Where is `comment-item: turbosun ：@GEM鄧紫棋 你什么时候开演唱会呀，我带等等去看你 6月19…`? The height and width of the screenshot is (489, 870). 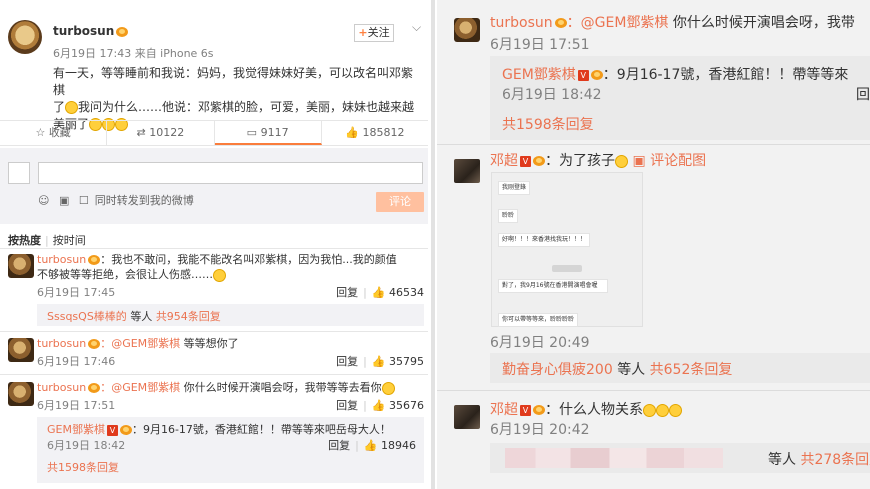
comment-item: turbosun ：@GEM鄧紫棋 你什么时候开演唱会呀，我带等等去看你 6月19… is located at coordinates (214, 432).